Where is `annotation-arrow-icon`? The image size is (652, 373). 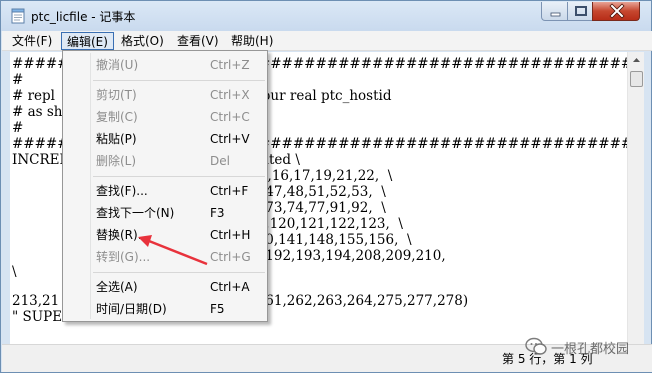
annotation-arrow-icon is located at coordinates (173, 250).